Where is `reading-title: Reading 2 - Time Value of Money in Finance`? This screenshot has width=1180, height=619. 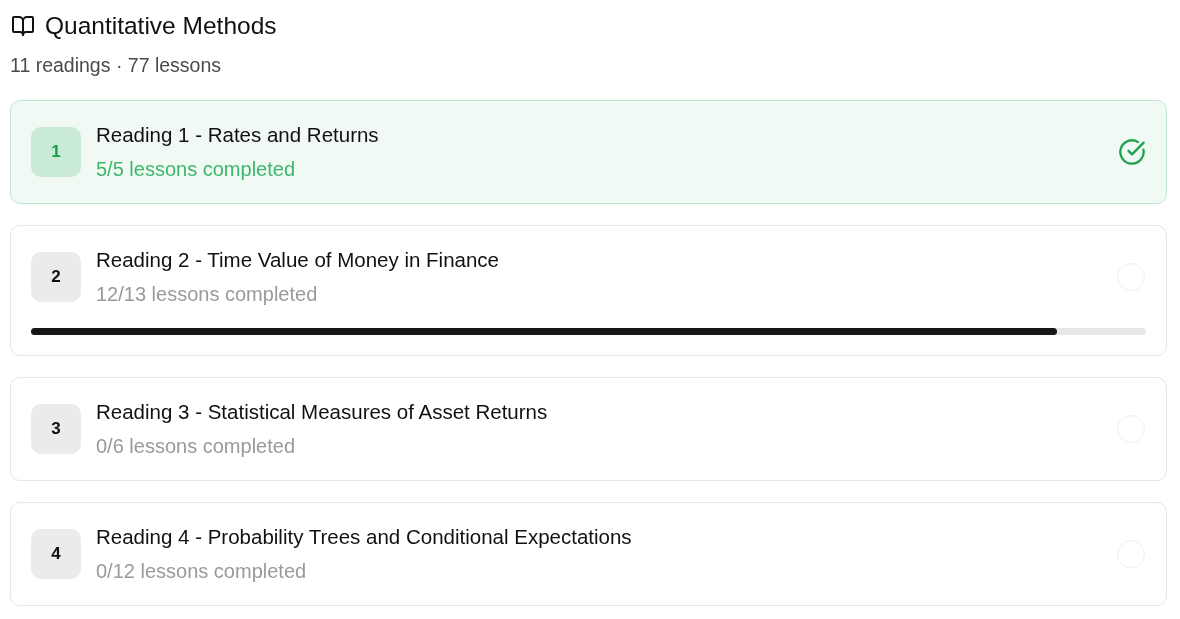
reading-title: Reading 2 - Time Value of Money in Finance is located at coordinates (297, 260).